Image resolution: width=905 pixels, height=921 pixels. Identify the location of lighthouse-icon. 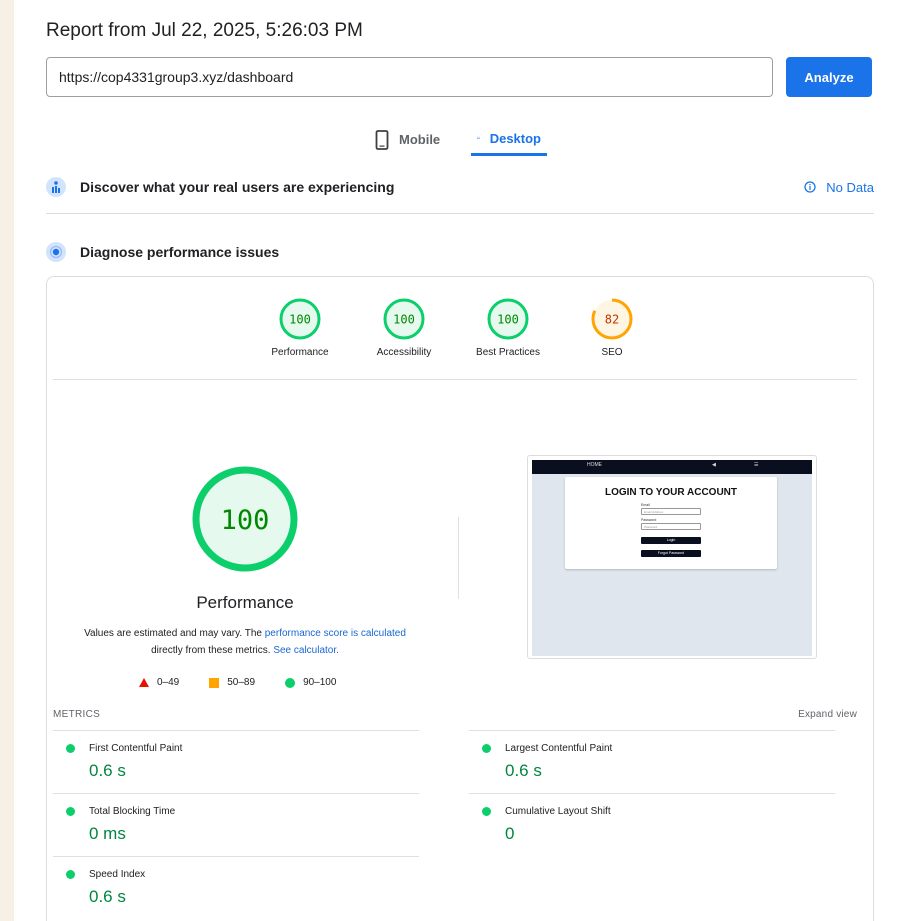
(56, 252).